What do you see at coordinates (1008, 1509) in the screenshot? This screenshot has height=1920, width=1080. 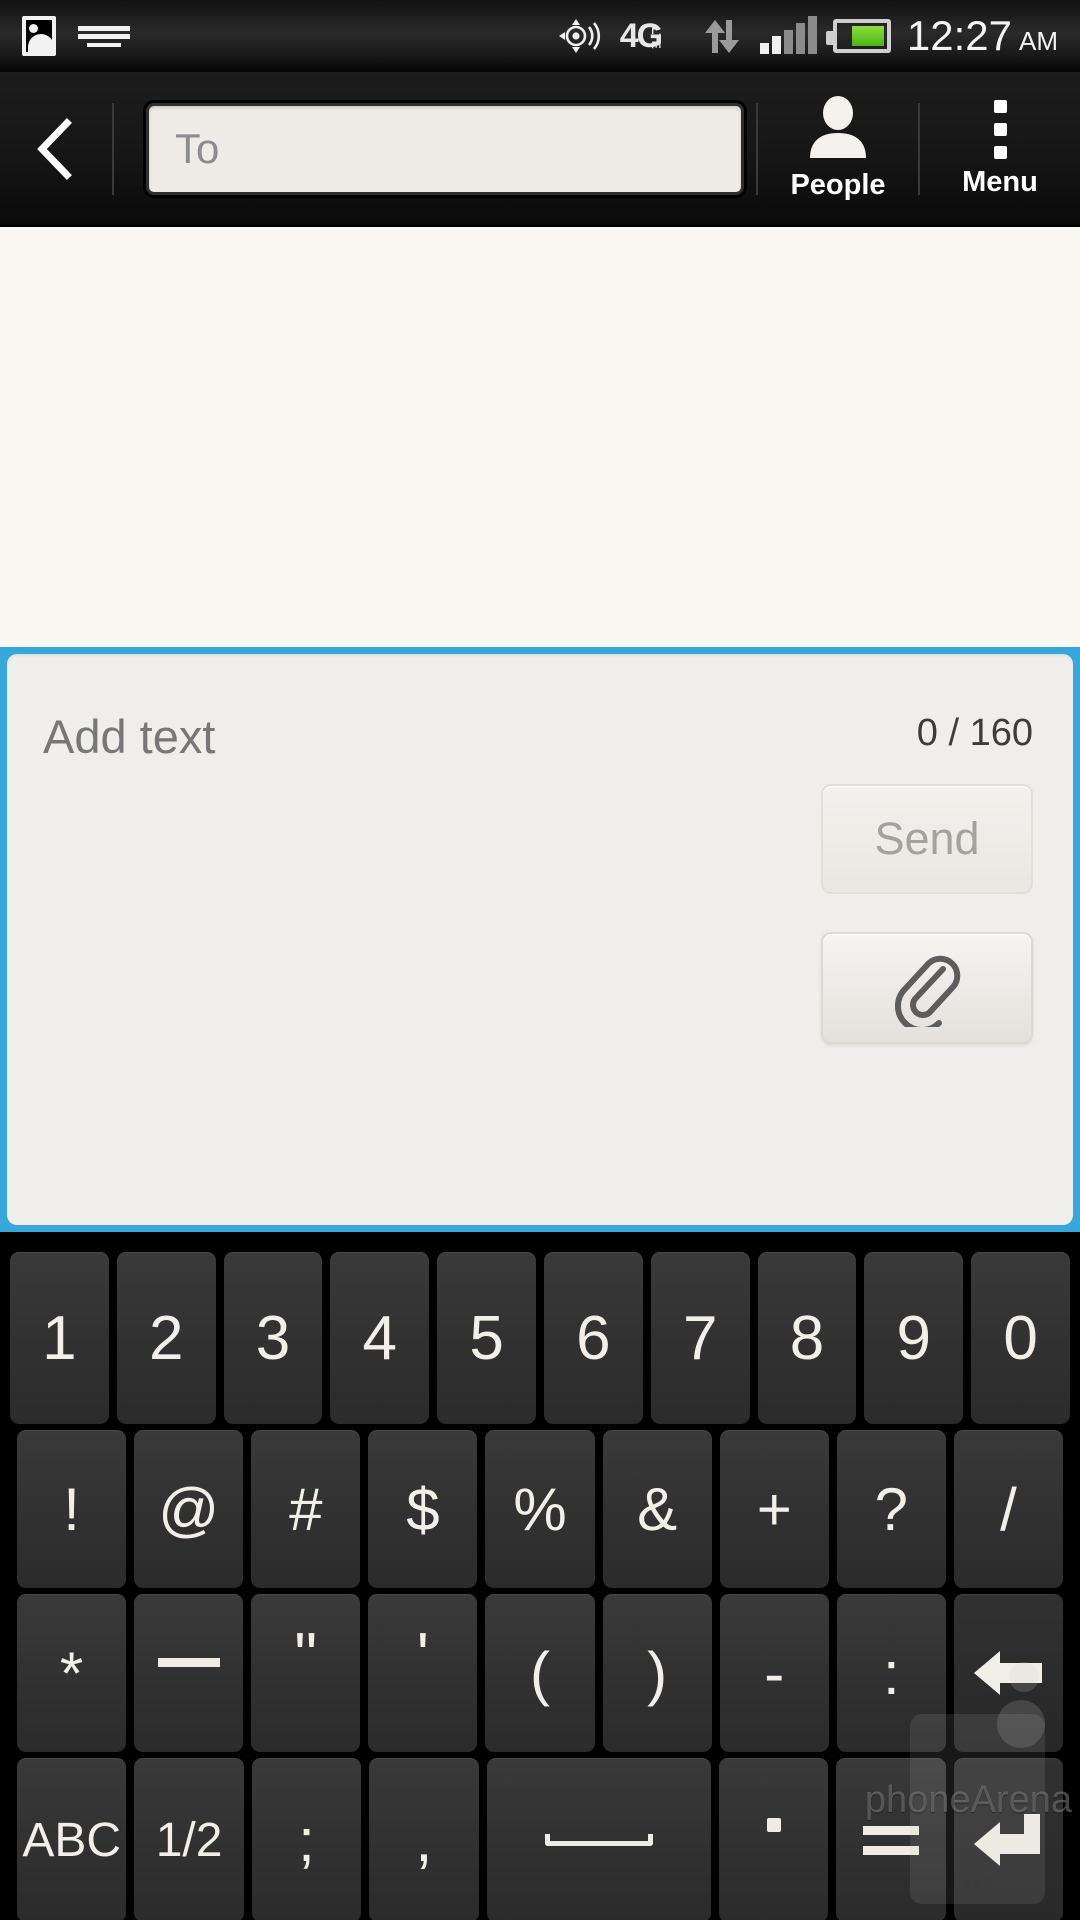 I see `key-slash: /` at bounding box center [1008, 1509].